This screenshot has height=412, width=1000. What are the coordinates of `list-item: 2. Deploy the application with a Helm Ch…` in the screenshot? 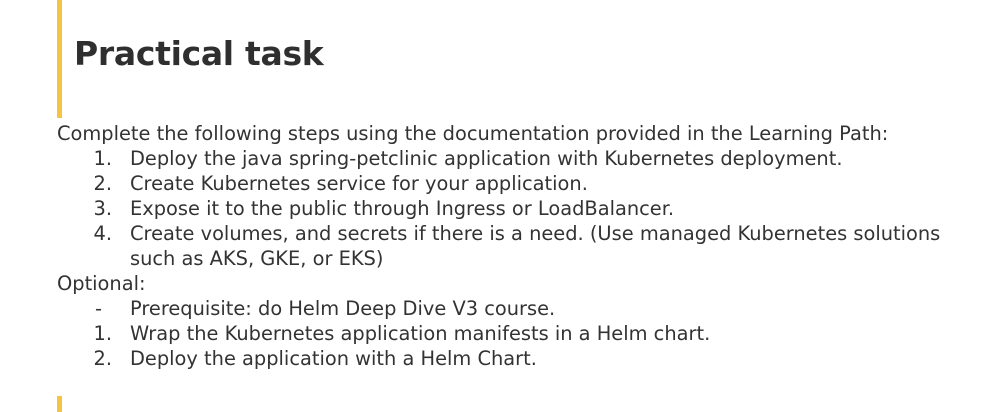 It's located at (517, 358).